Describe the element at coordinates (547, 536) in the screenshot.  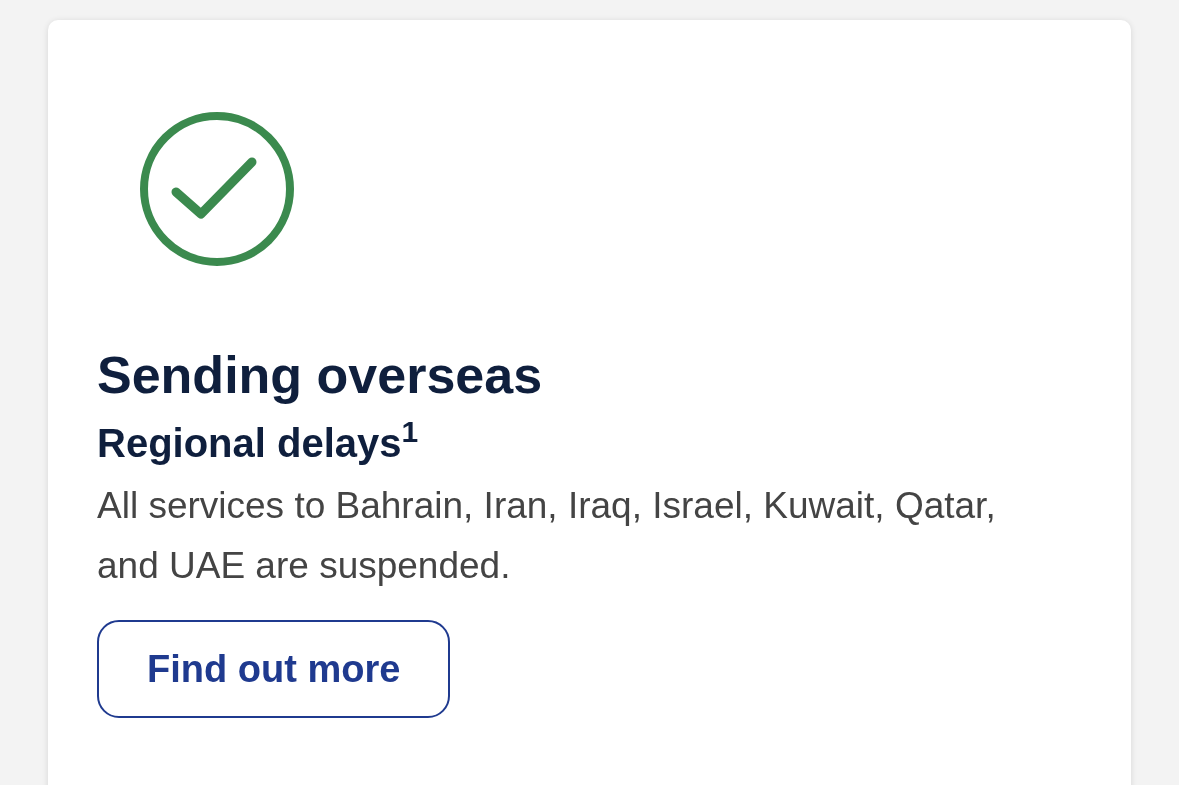
I see `status-message: All services to Bahrain, Iran, Iraq, Israel, Kuwait, Qatar, and UAE are suspended.` at that location.